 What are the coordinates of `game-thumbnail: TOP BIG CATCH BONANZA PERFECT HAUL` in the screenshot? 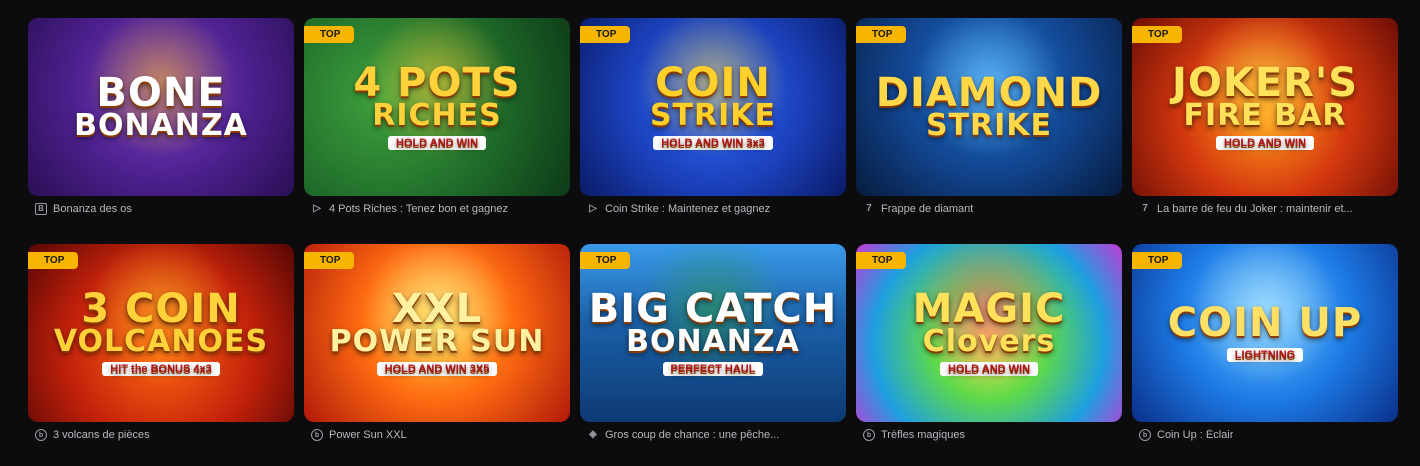 It's located at (713, 333).